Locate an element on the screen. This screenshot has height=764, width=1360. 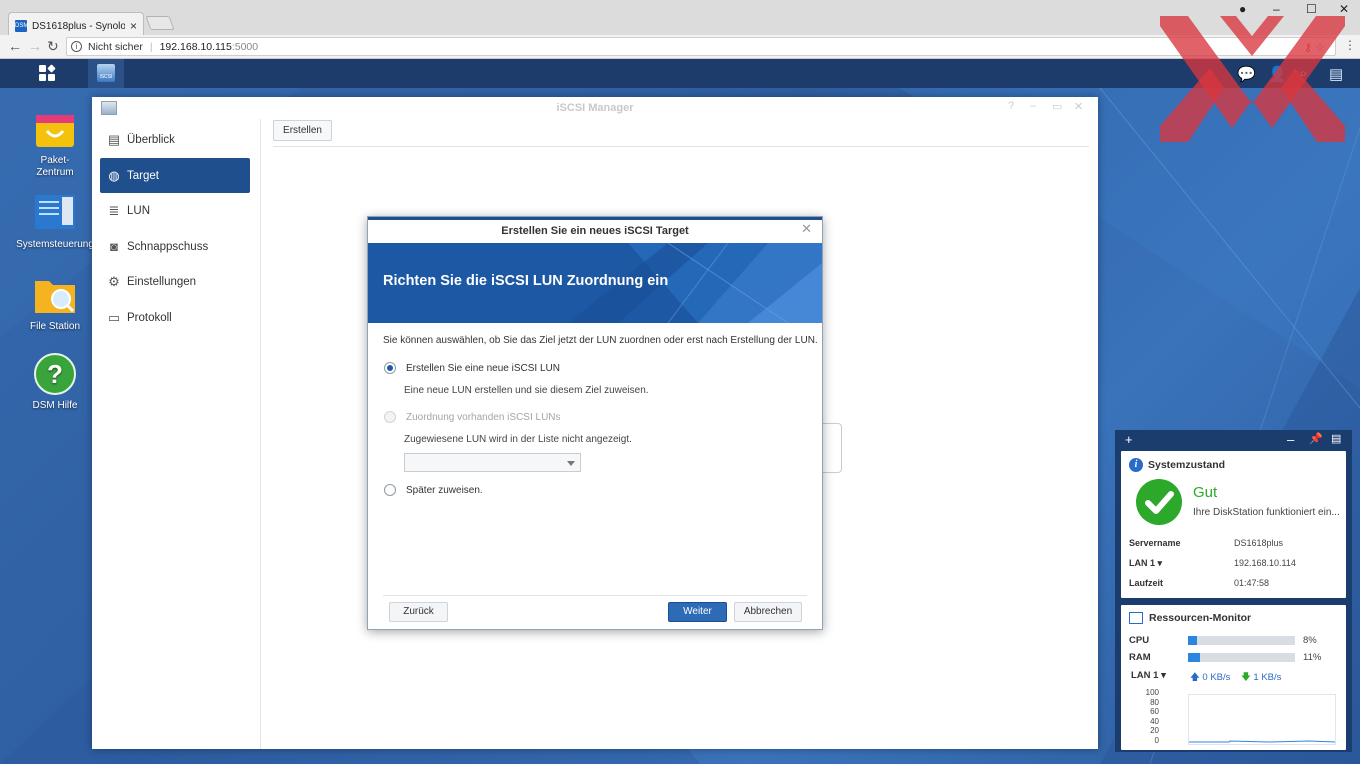
create-button: Erstellen is located at coordinates (302, 130).